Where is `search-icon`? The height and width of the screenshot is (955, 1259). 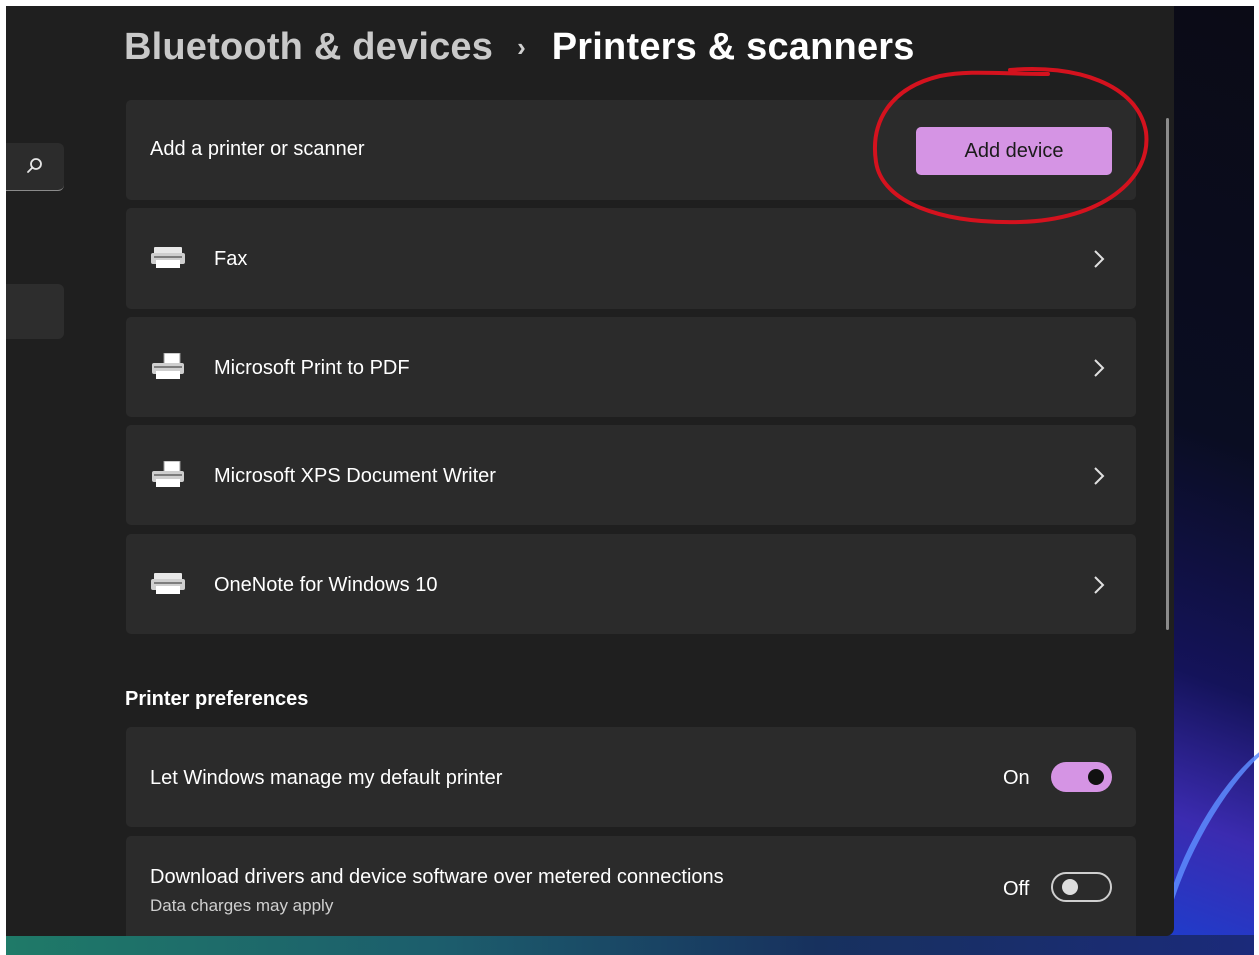 search-icon is located at coordinates (34, 165).